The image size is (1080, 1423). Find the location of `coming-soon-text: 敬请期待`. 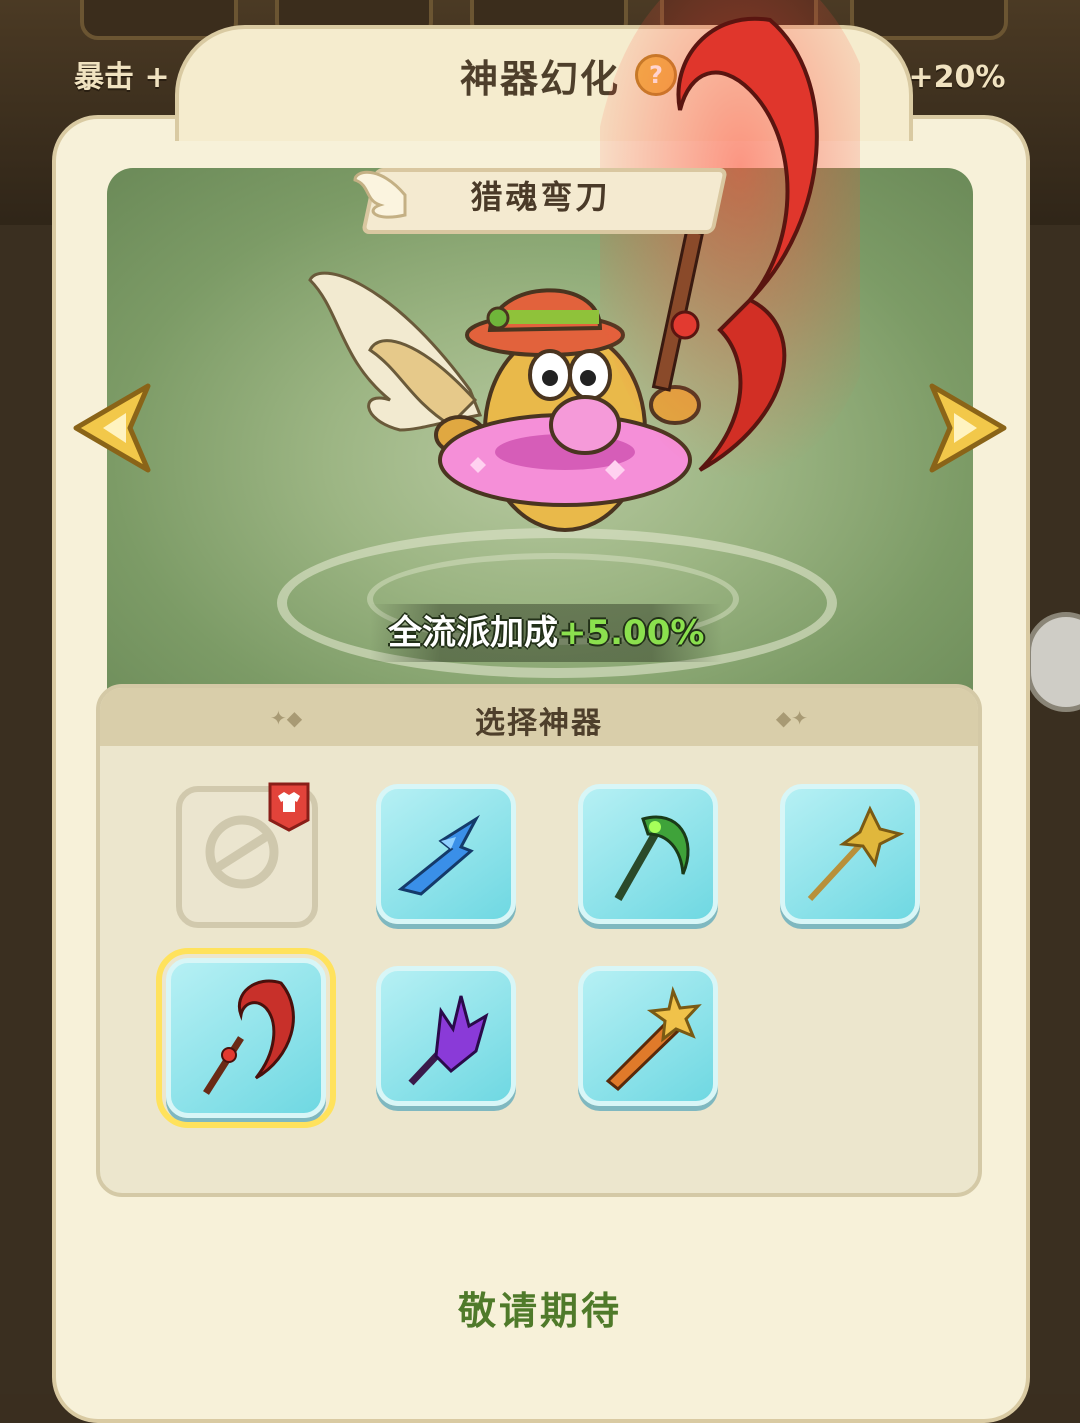

coming-soon-text: 敬请期待 is located at coordinates (539, 1311).